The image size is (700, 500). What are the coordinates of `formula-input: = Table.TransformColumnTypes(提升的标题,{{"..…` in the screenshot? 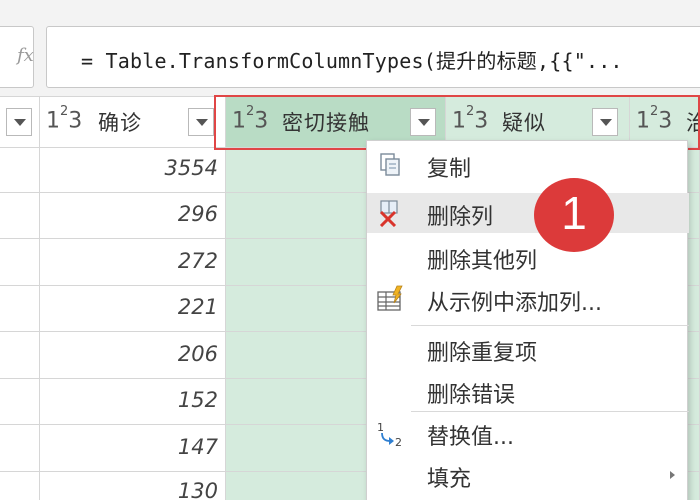 It's located at (373, 57).